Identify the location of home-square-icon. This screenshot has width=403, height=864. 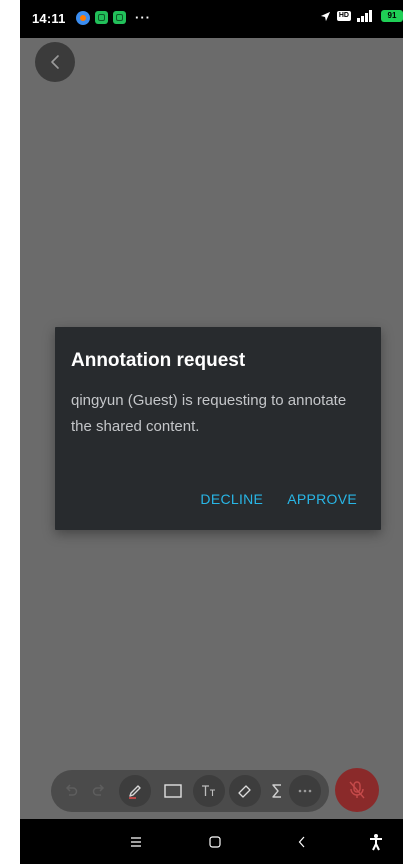
(215, 841).